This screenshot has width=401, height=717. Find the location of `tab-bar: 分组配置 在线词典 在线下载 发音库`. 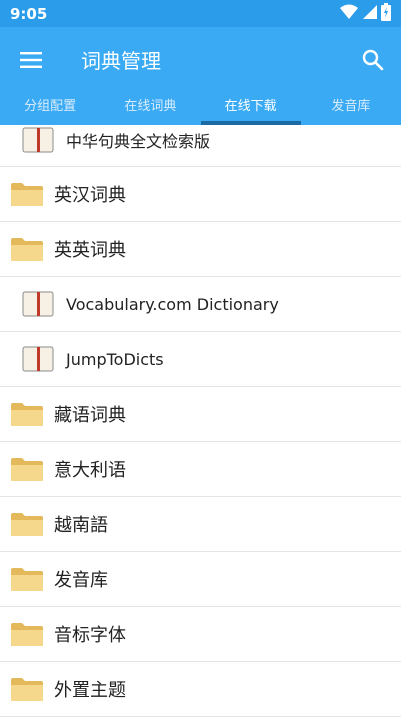

tab-bar: 分组配置 在线词典 在线下载 发音库 is located at coordinates (200, 109).